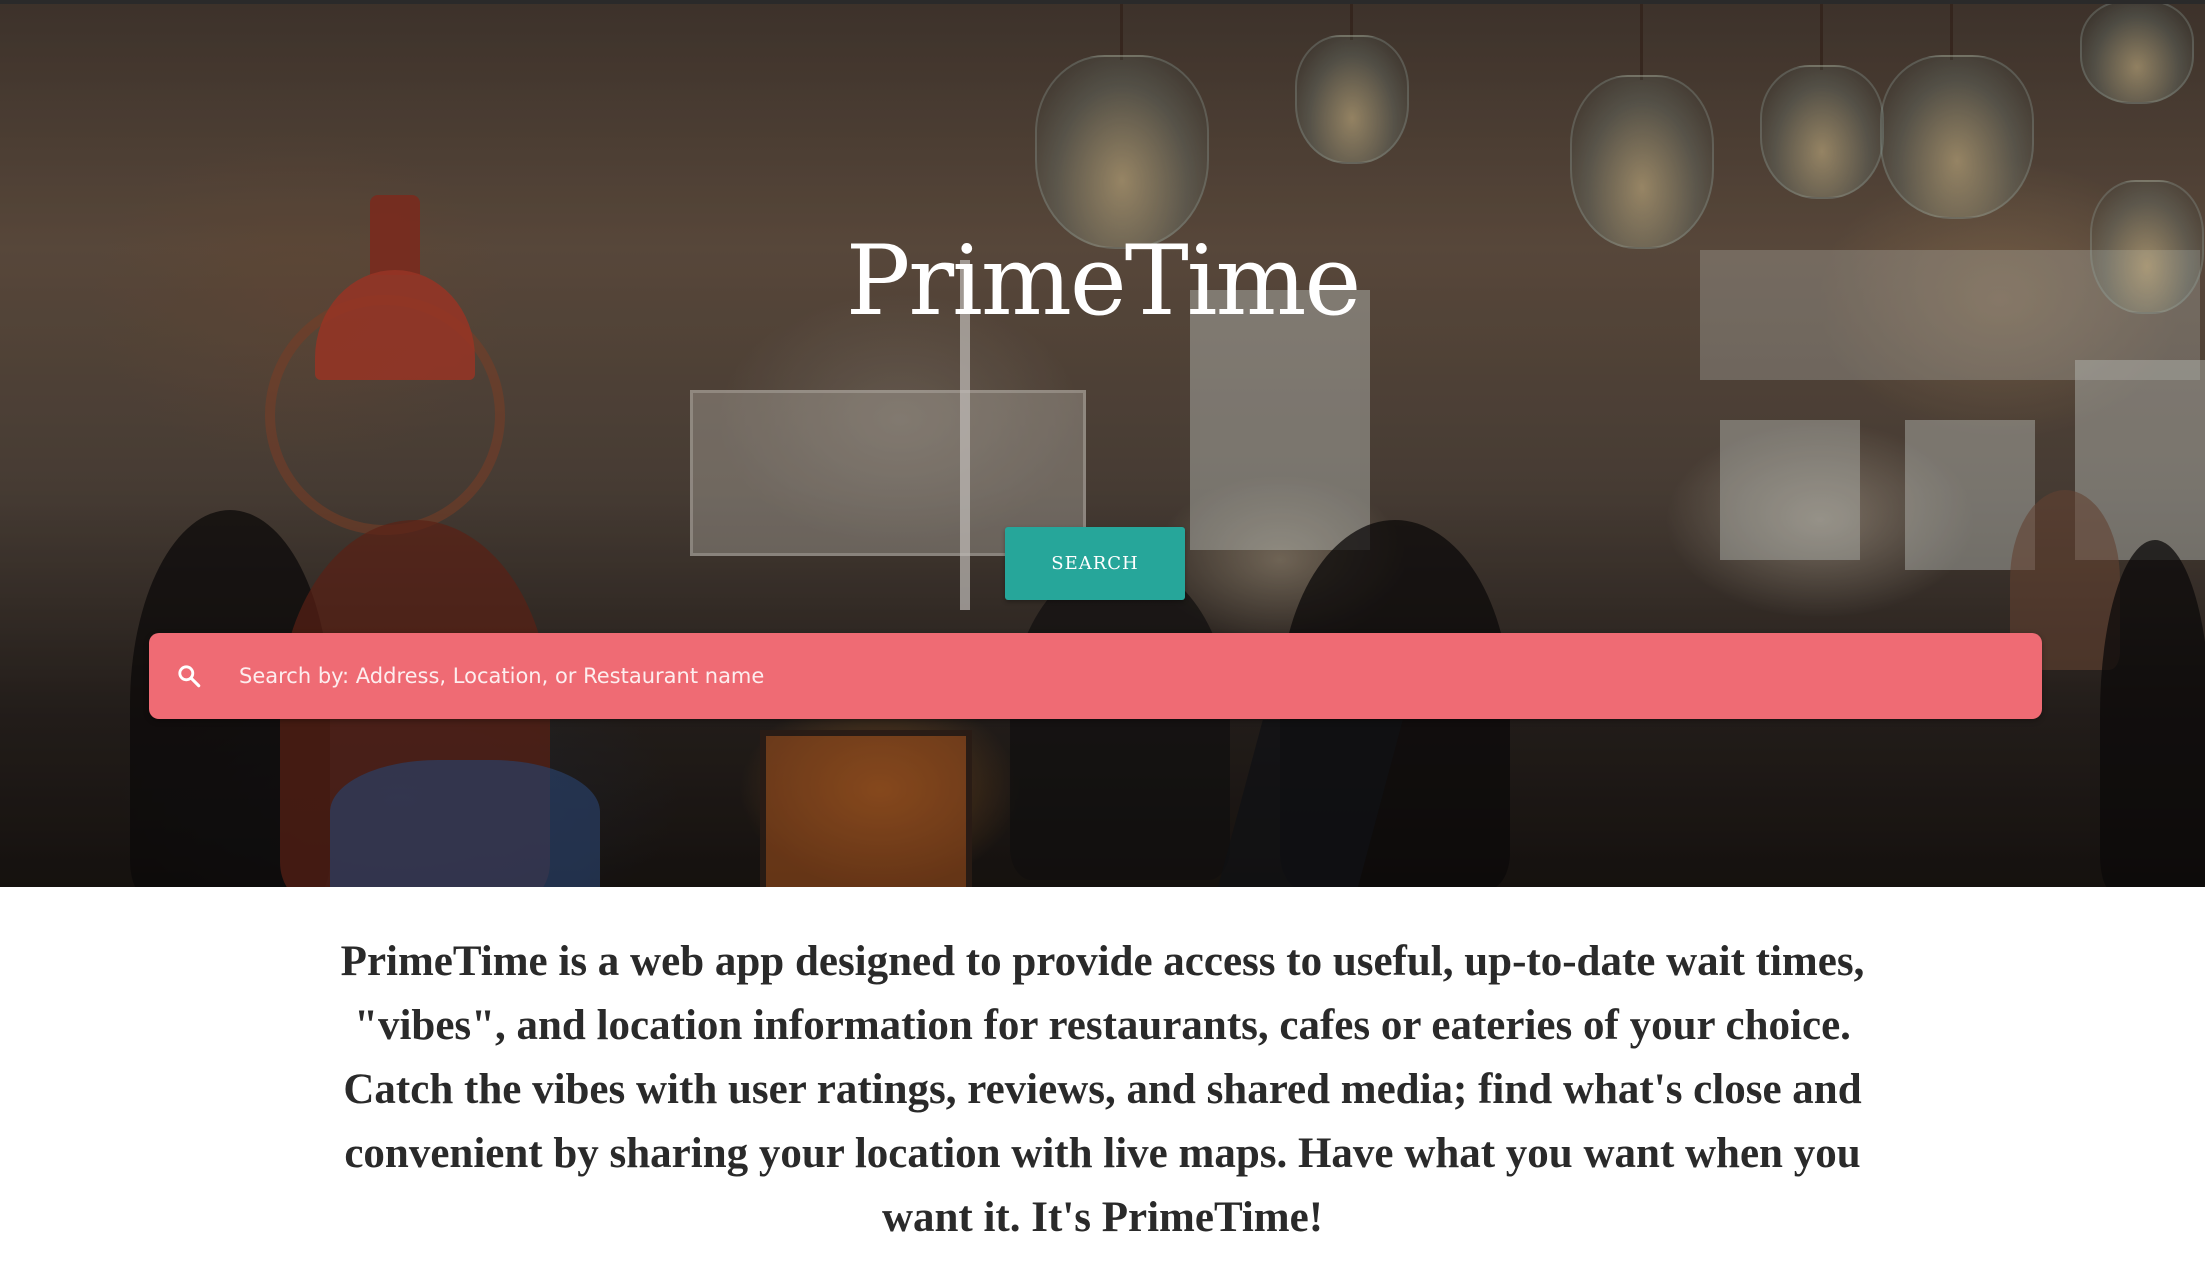 This screenshot has height=1288, width=2205. I want to click on search-icon, so click(189, 676).